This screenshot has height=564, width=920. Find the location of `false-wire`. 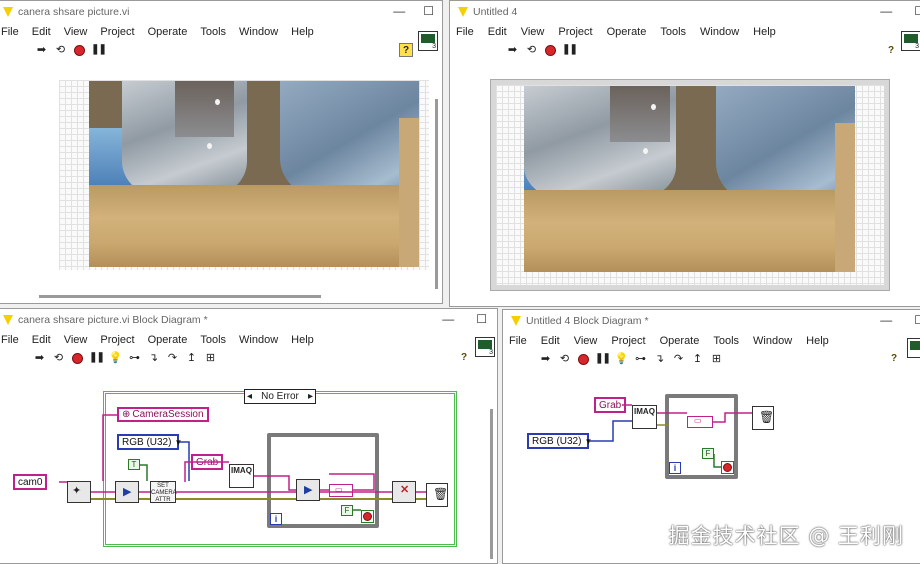

false-wire is located at coordinates (717, 461).